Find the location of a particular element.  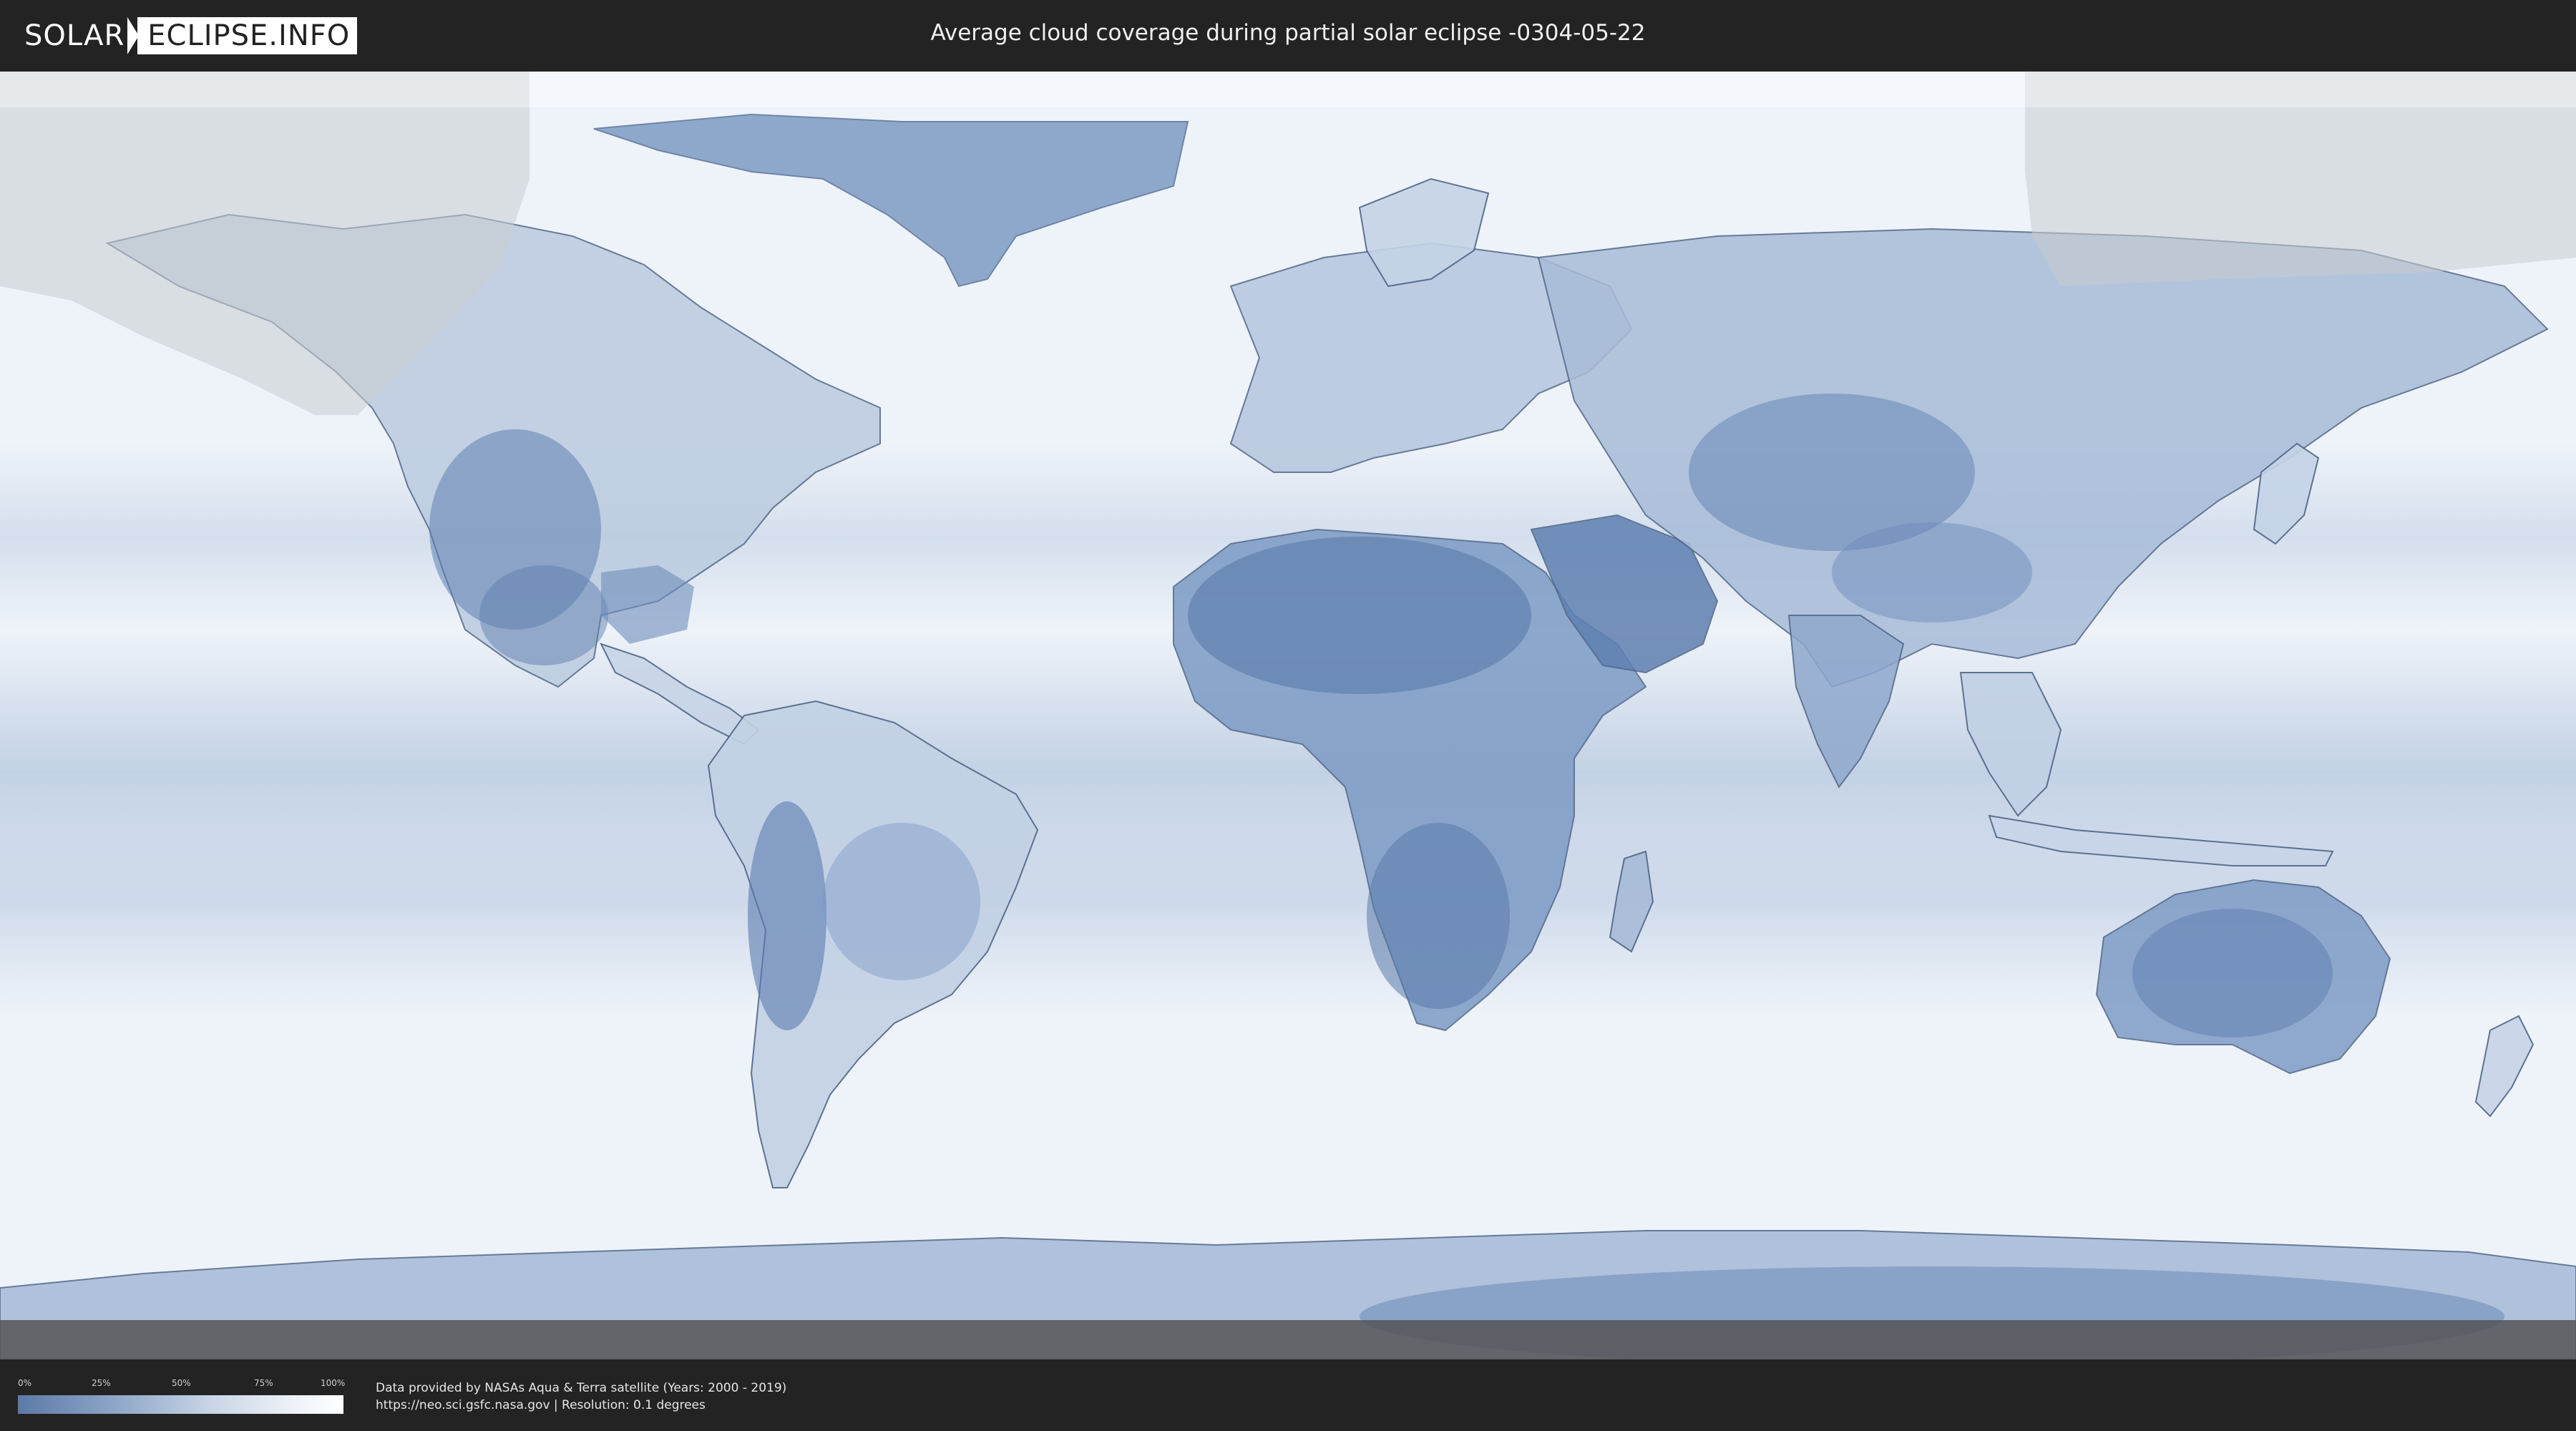

australia-interior-clear is located at coordinates (2232, 973).